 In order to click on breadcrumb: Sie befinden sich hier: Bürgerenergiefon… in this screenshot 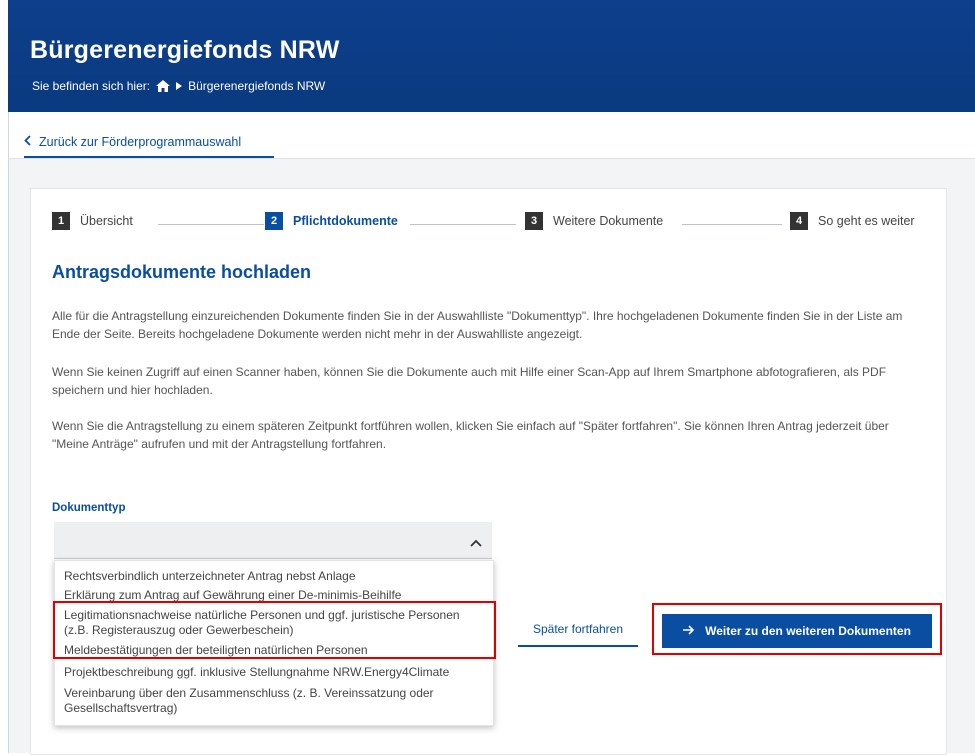, I will do `click(178, 86)`.